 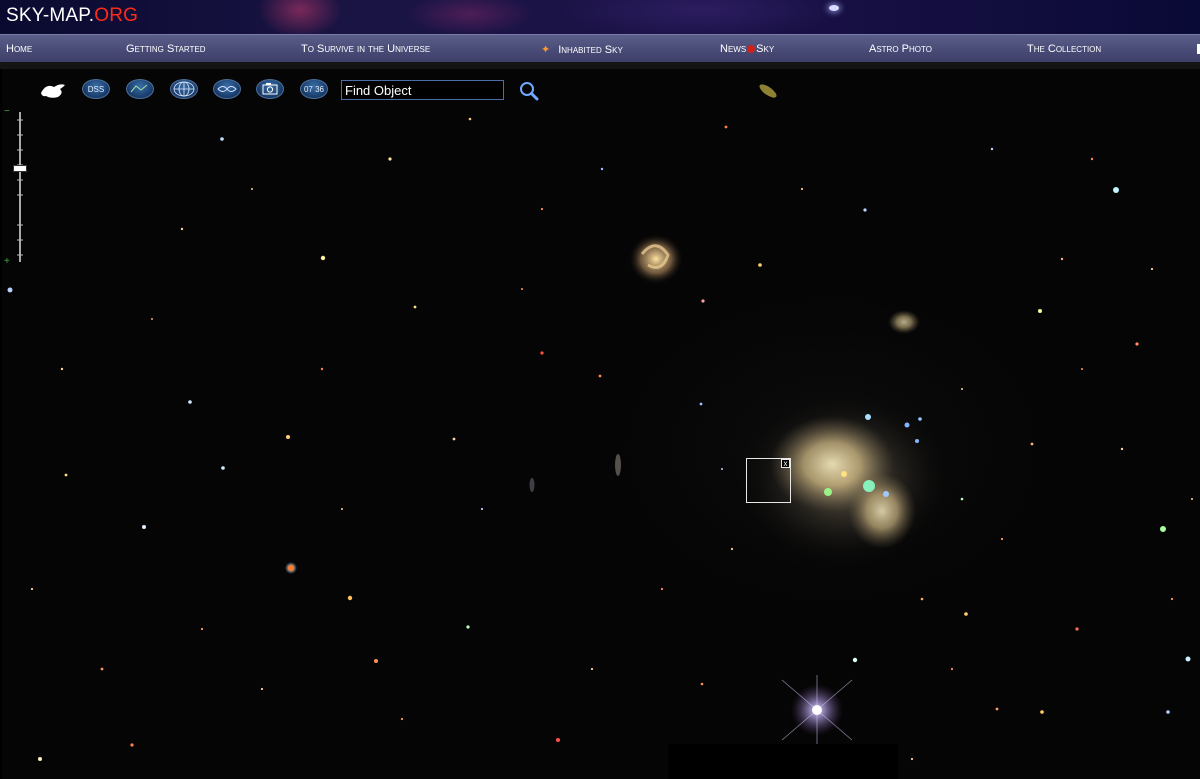 What do you see at coordinates (768, 480) in the screenshot?
I see `selection-box: x` at bounding box center [768, 480].